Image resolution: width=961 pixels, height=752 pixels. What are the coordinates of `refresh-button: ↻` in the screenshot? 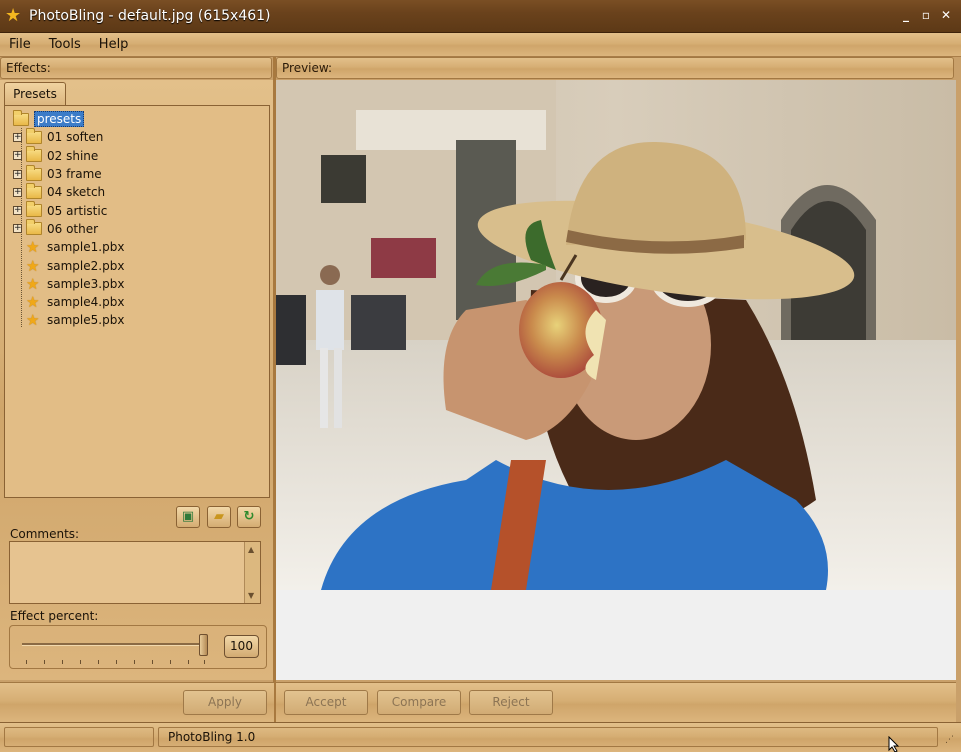 It's located at (249, 517).